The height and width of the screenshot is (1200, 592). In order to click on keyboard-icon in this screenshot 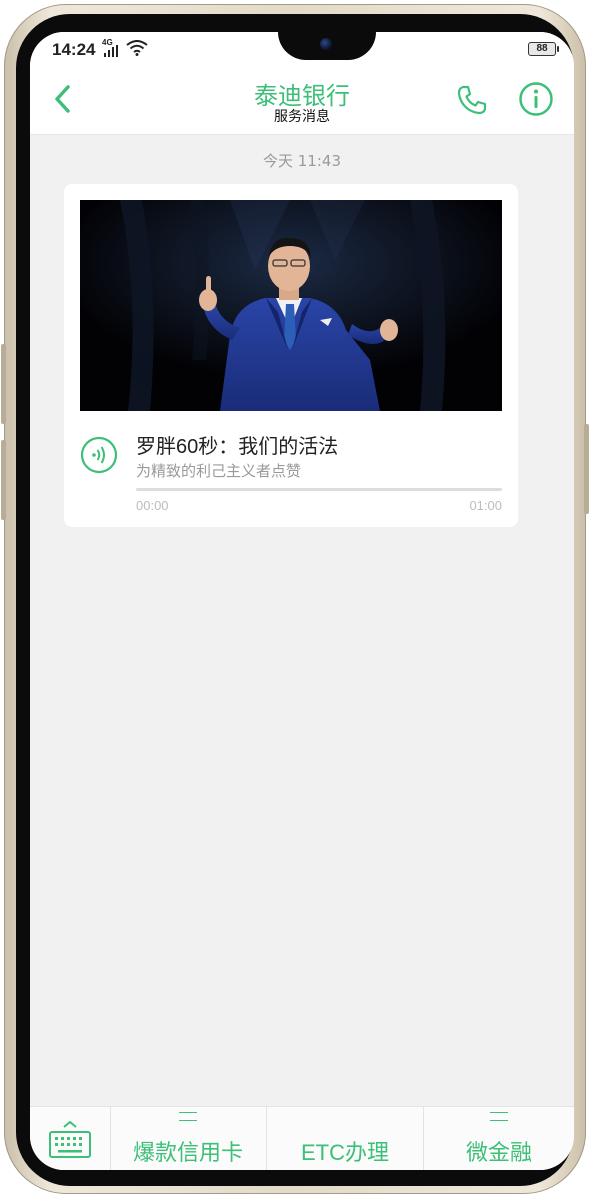, I will do `click(70, 1139)`.